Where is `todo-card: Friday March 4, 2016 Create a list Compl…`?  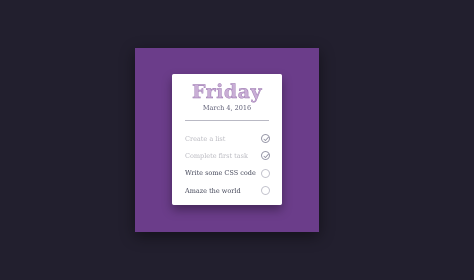 todo-card: Friday March 4, 2016 Create a list Compl… is located at coordinates (227, 139).